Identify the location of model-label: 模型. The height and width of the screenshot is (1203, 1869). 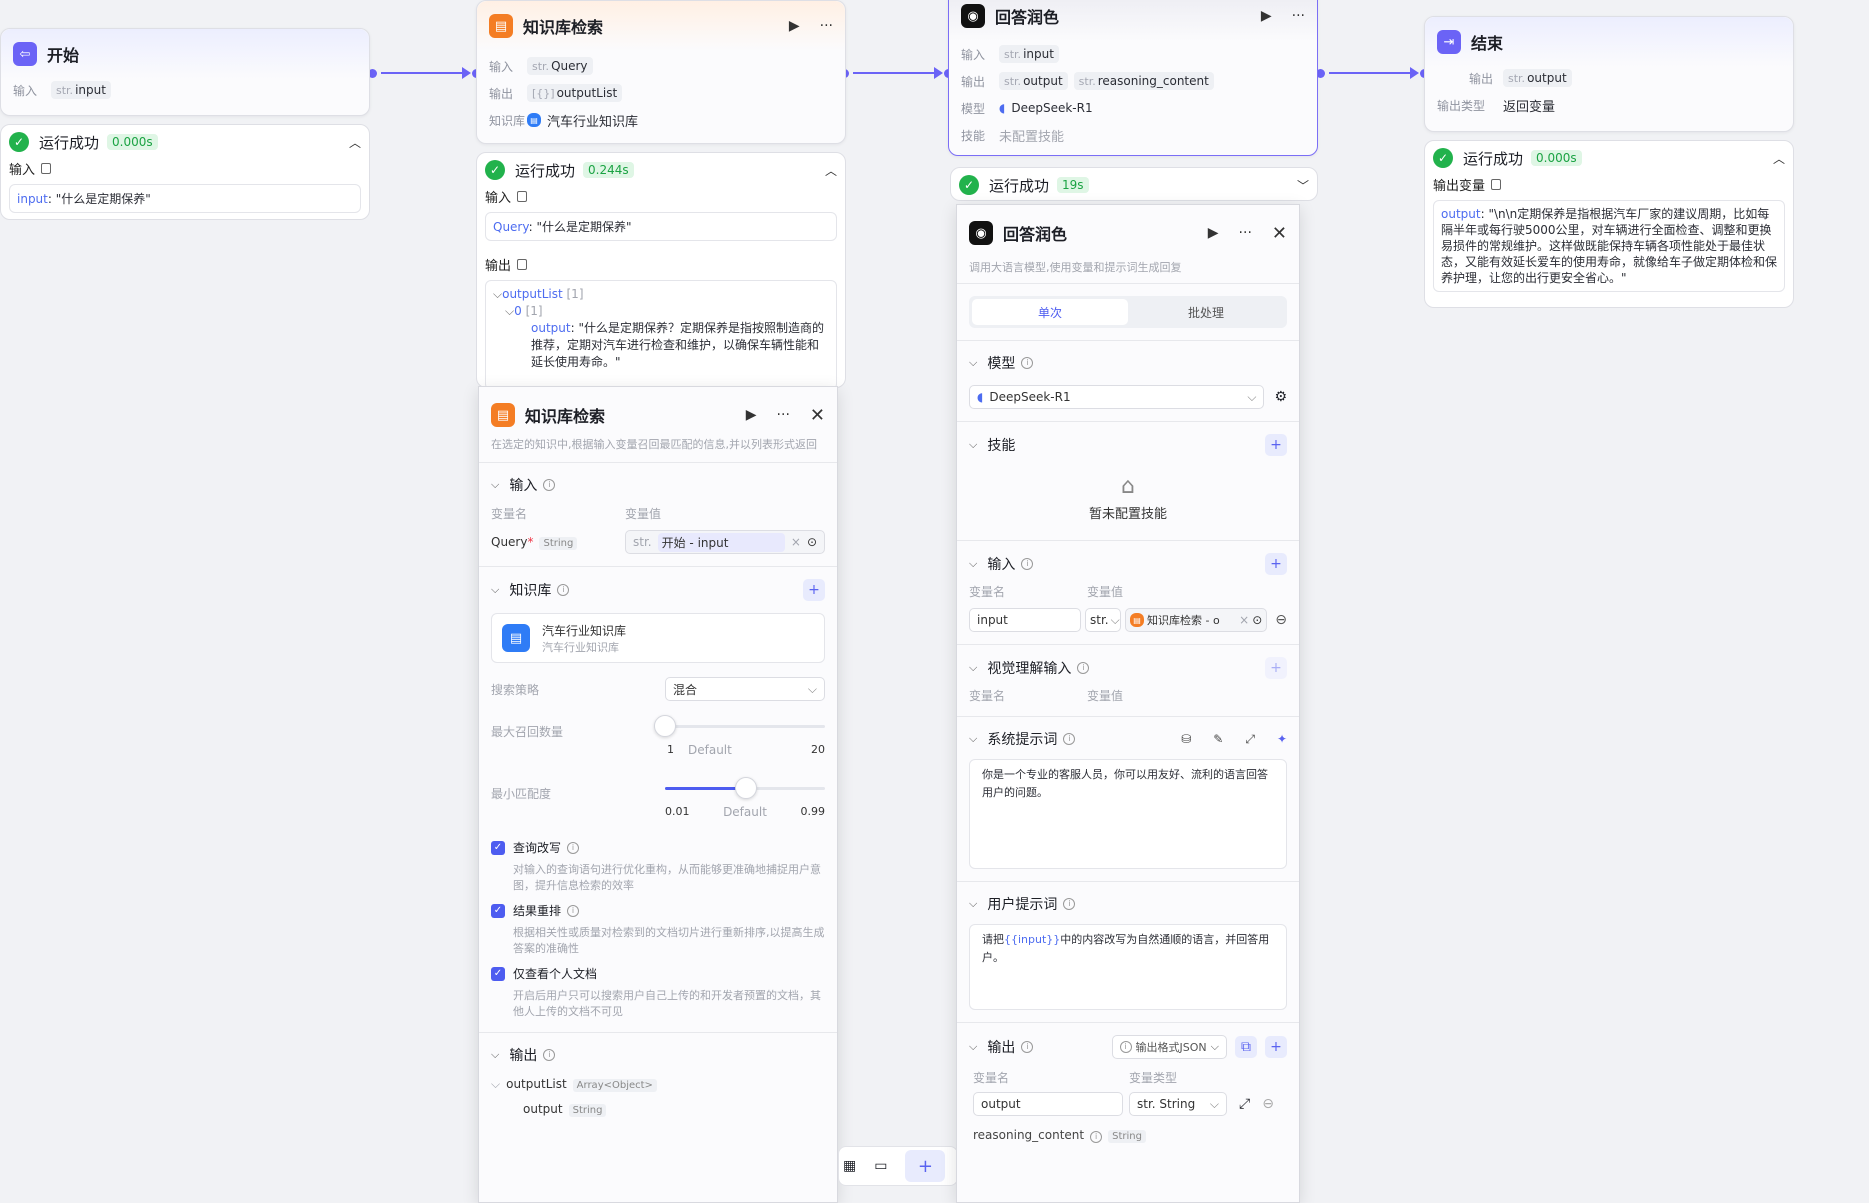
(973, 108).